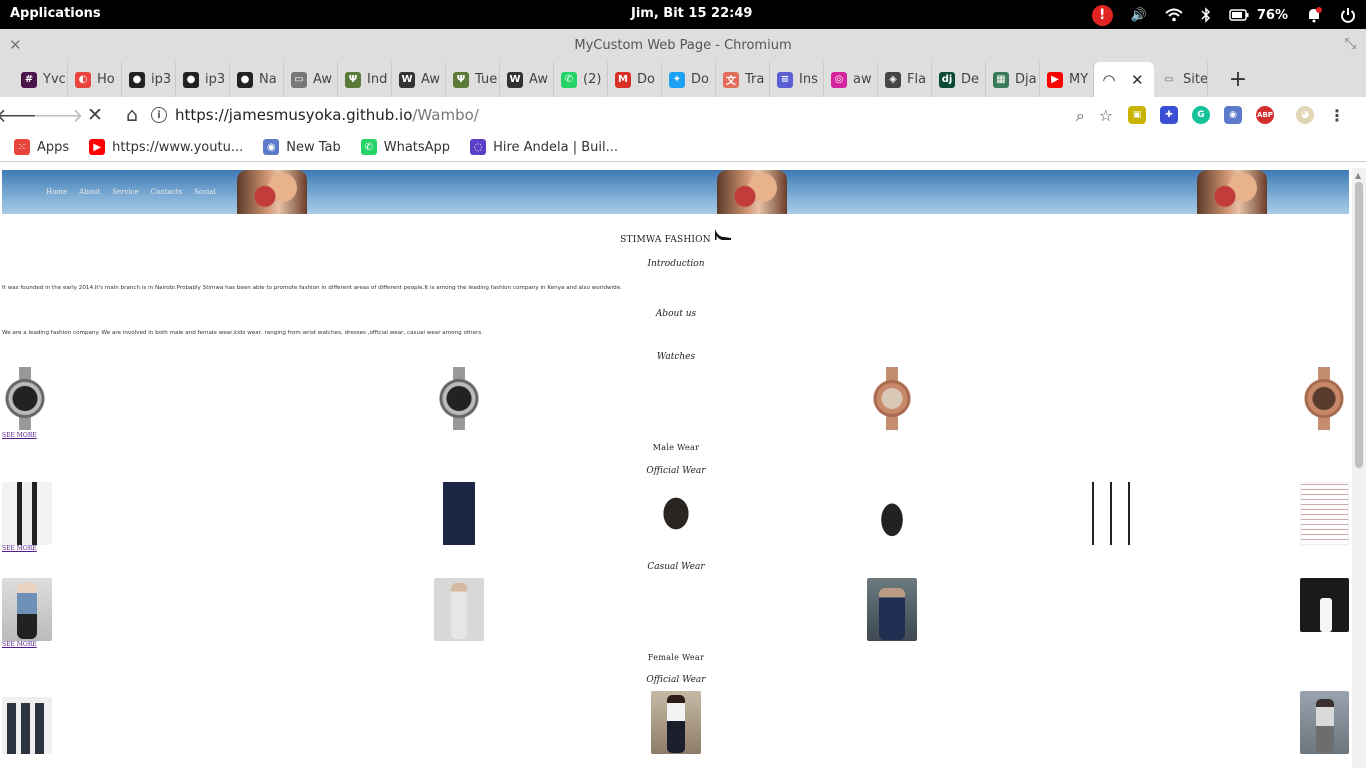 Image resolution: width=1366 pixels, height=768 pixels. What do you see at coordinates (257, 79) in the screenshot?
I see `tab: ● Na` at bounding box center [257, 79].